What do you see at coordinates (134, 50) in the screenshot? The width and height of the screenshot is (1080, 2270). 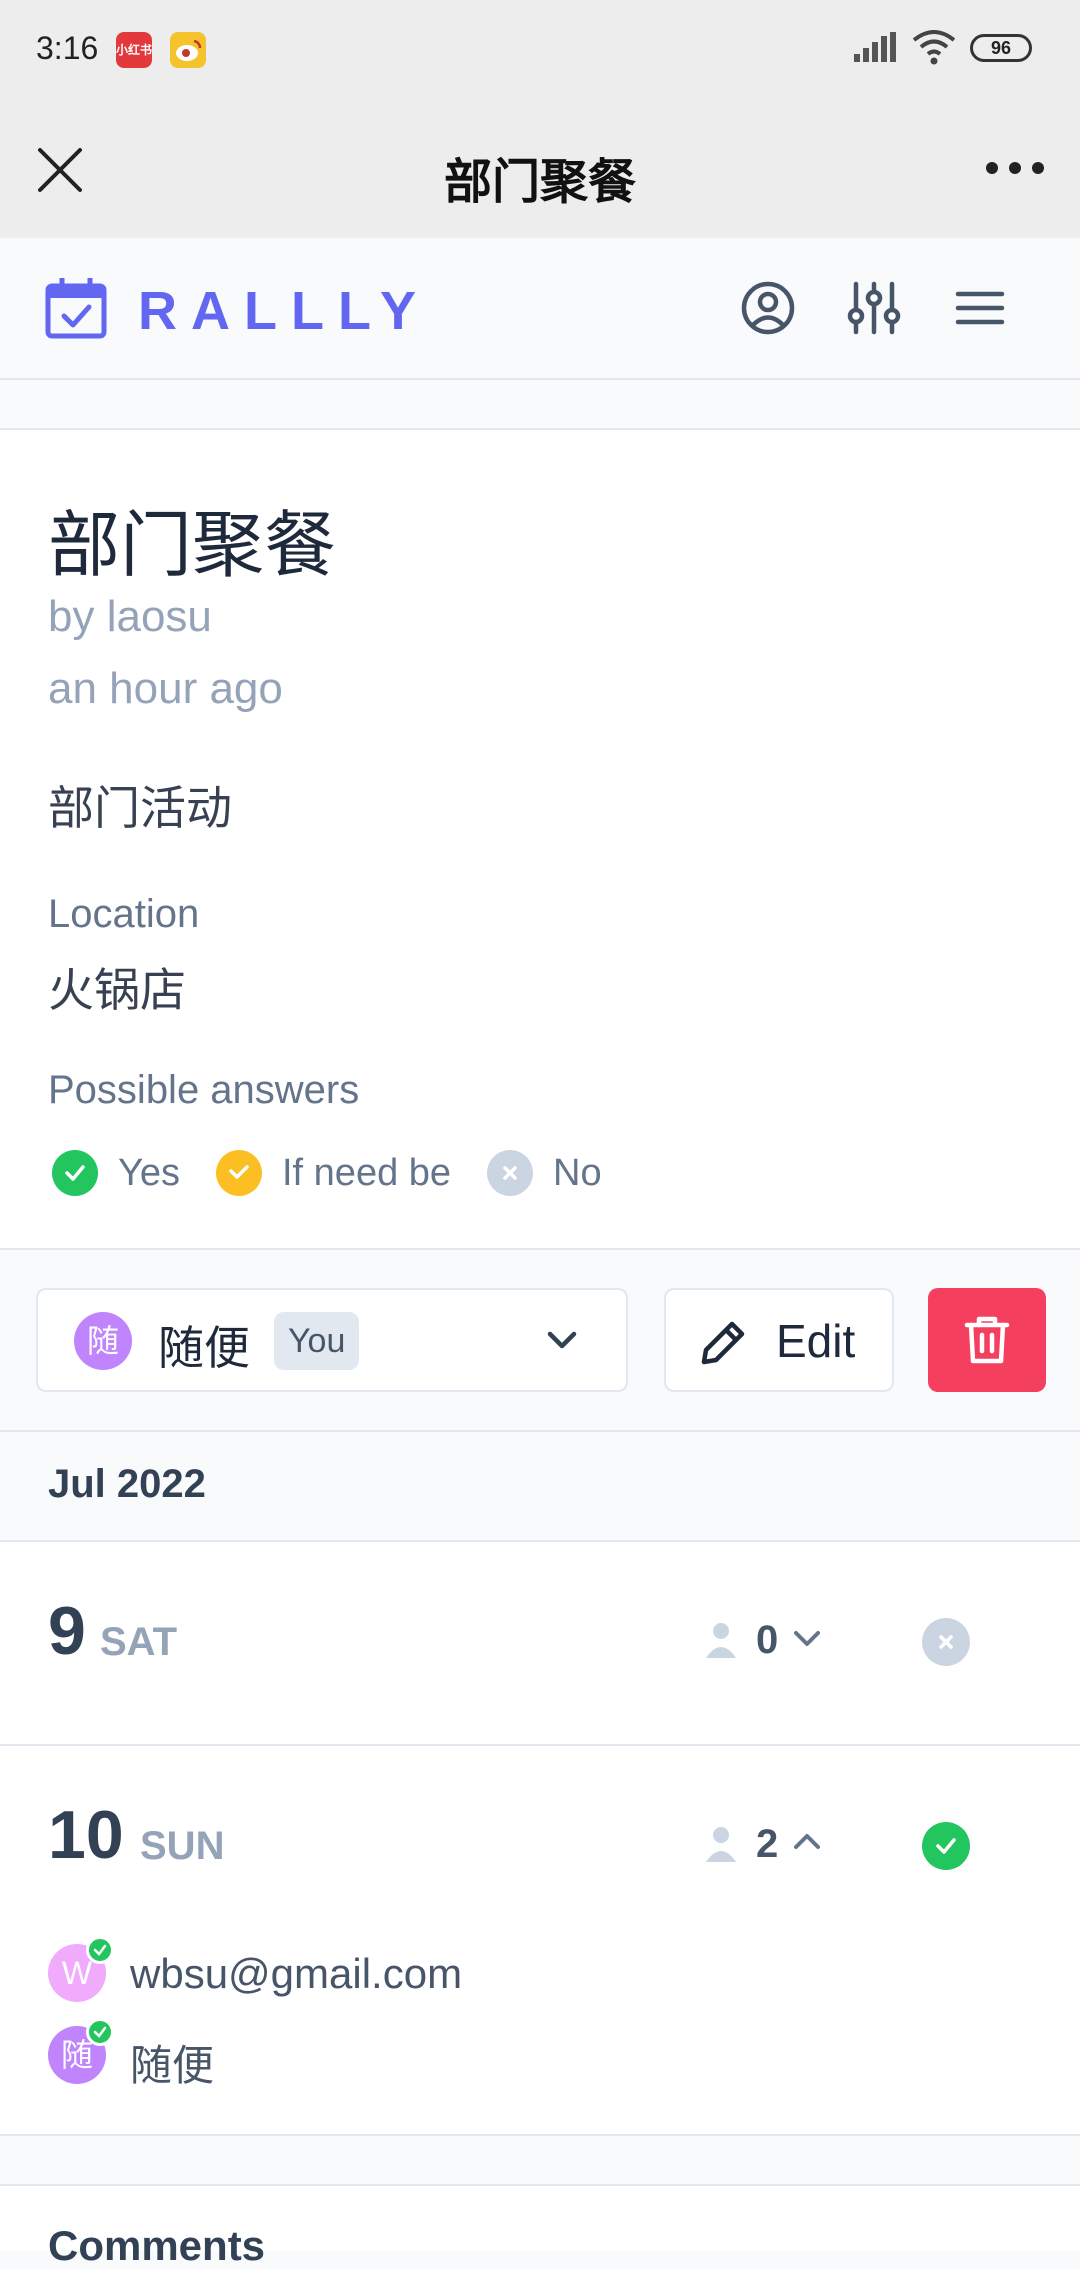 I see `xiaohongshu-app-icon: 小红书` at bounding box center [134, 50].